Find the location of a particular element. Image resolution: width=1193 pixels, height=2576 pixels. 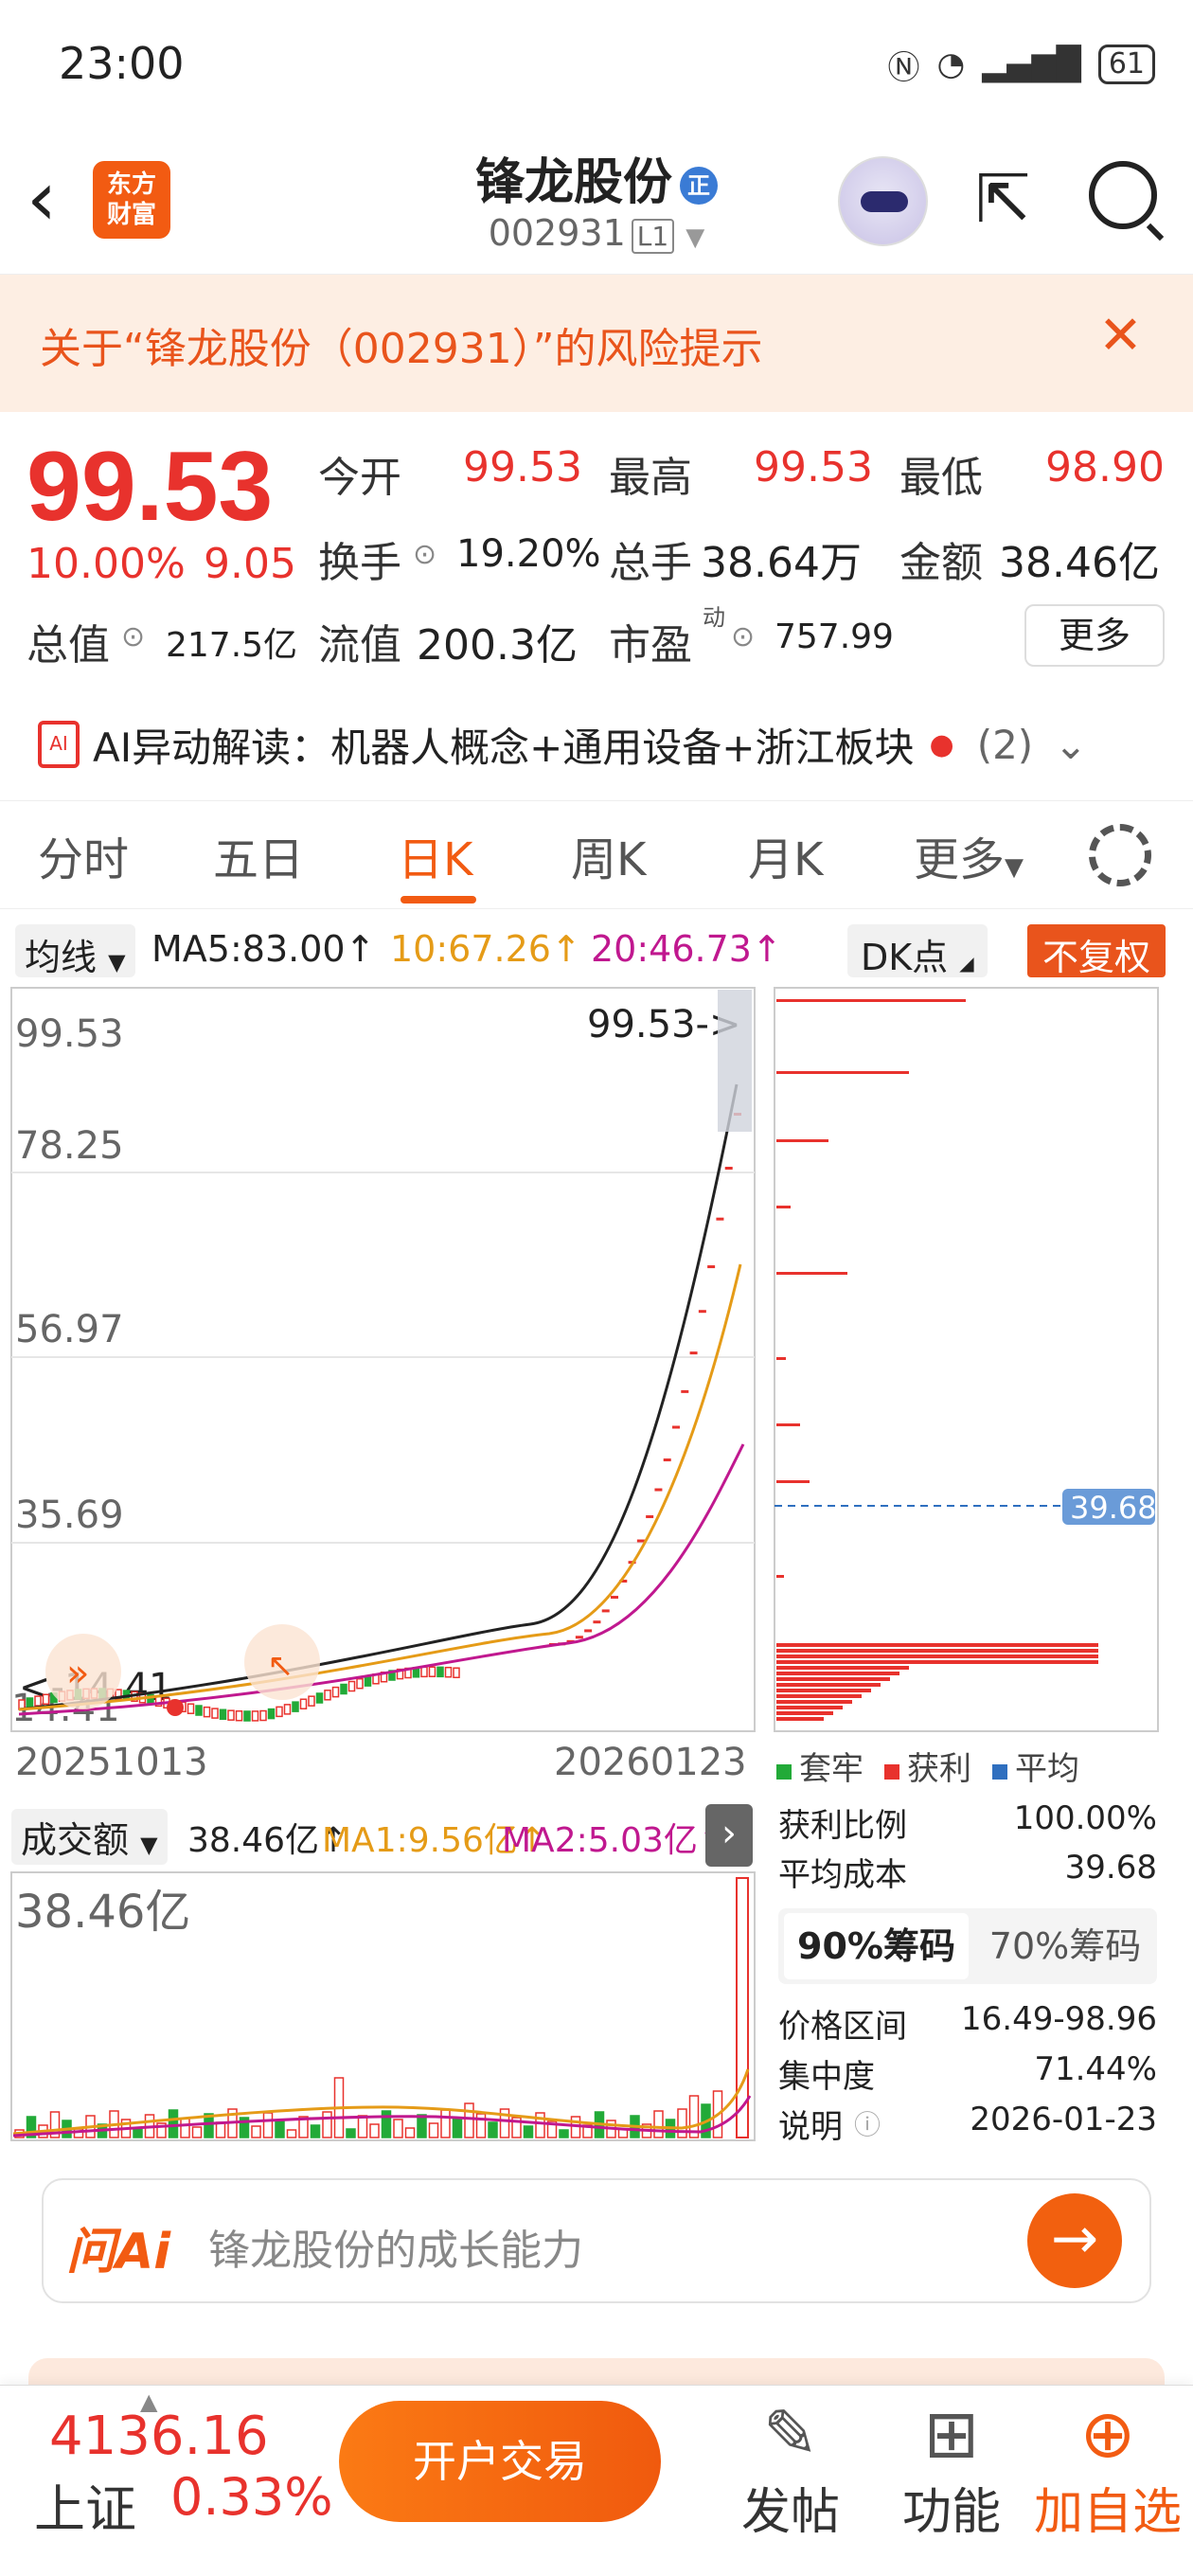

mktcap-value: 217.5亿 is located at coordinates (232, 645).